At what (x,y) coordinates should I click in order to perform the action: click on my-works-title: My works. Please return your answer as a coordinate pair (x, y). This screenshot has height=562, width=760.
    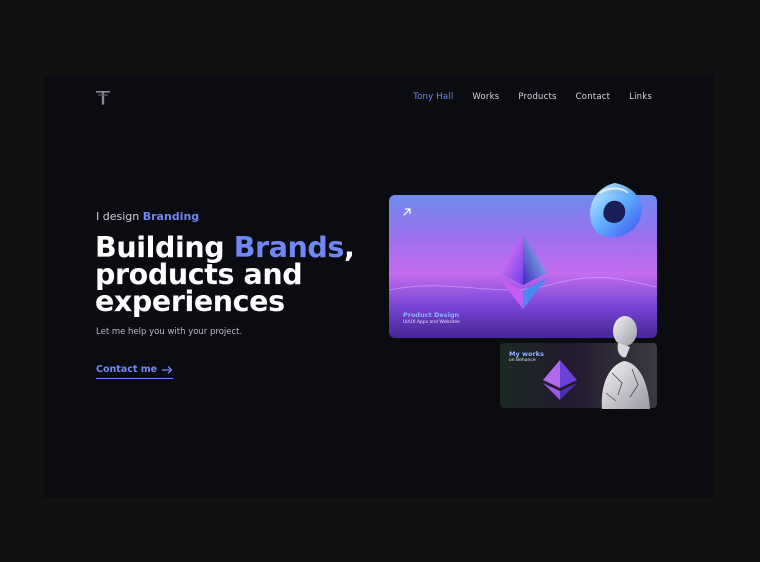
    Looking at the image, I should click on (526, 354).